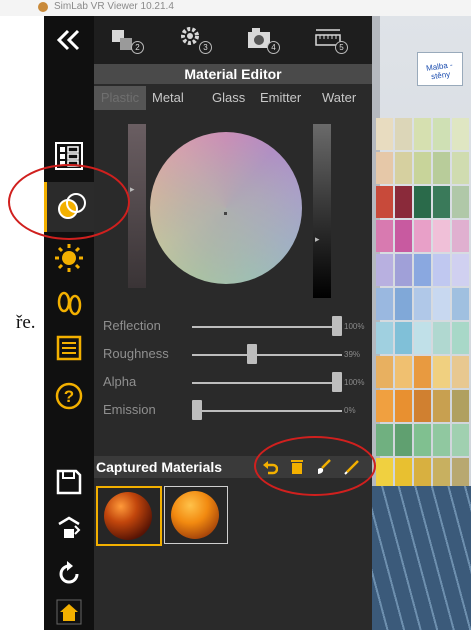  I want to click on window-title: SimLab VR Viewer 10.21.4, so click(114, 6).